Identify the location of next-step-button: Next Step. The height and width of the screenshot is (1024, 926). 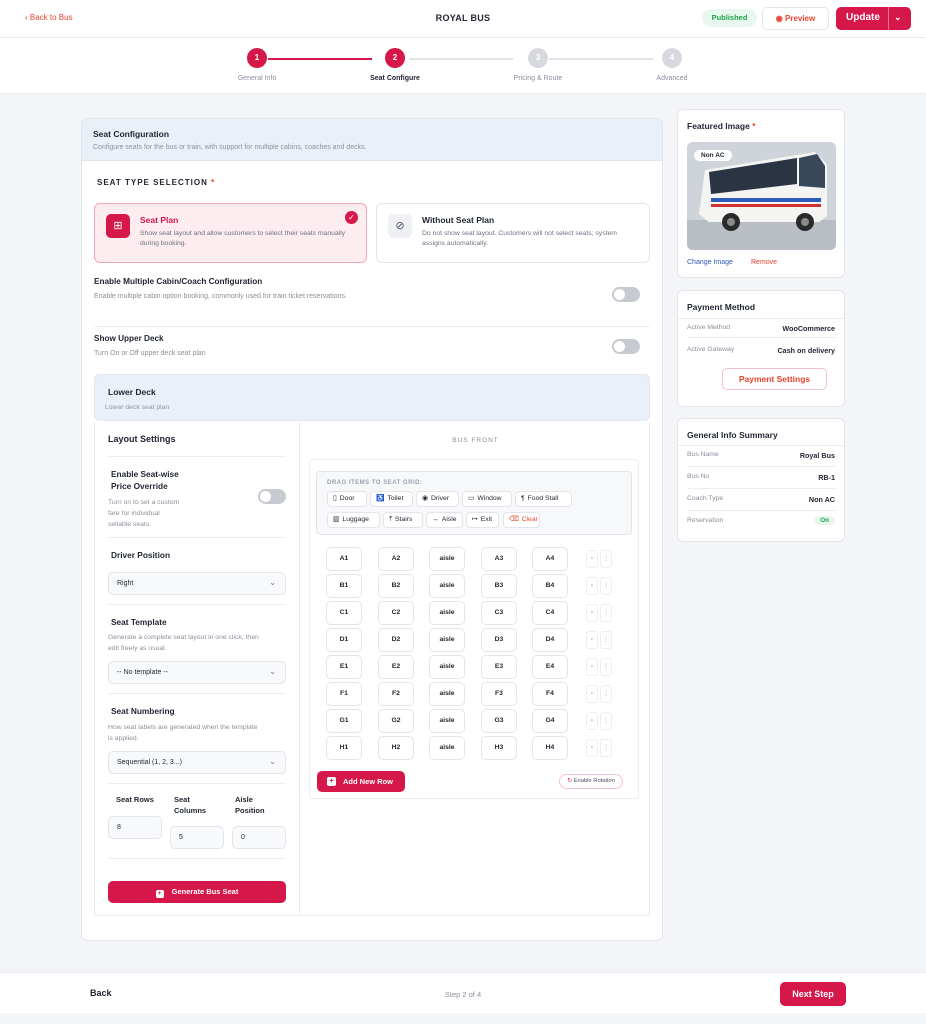
(813, 994).